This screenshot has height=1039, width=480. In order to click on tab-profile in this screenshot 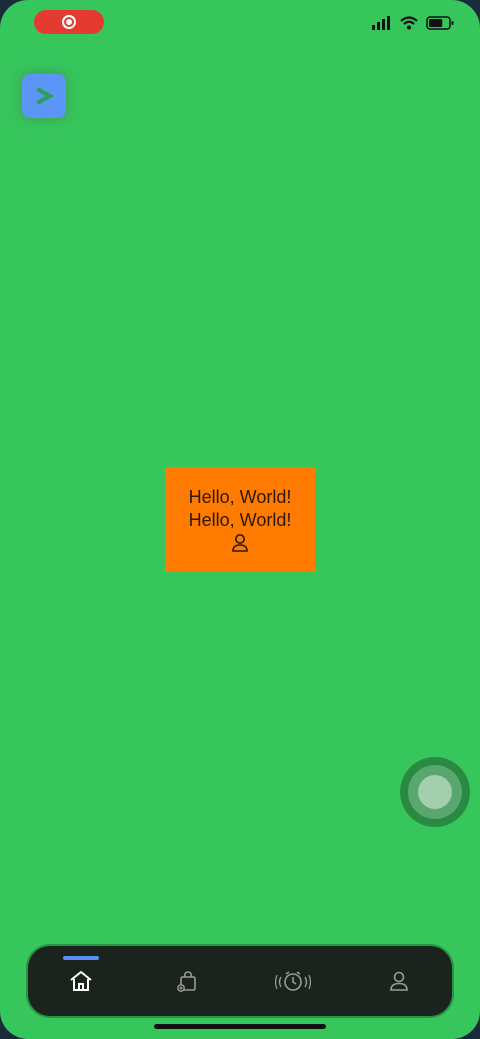, I will do `click(399, 981)`.